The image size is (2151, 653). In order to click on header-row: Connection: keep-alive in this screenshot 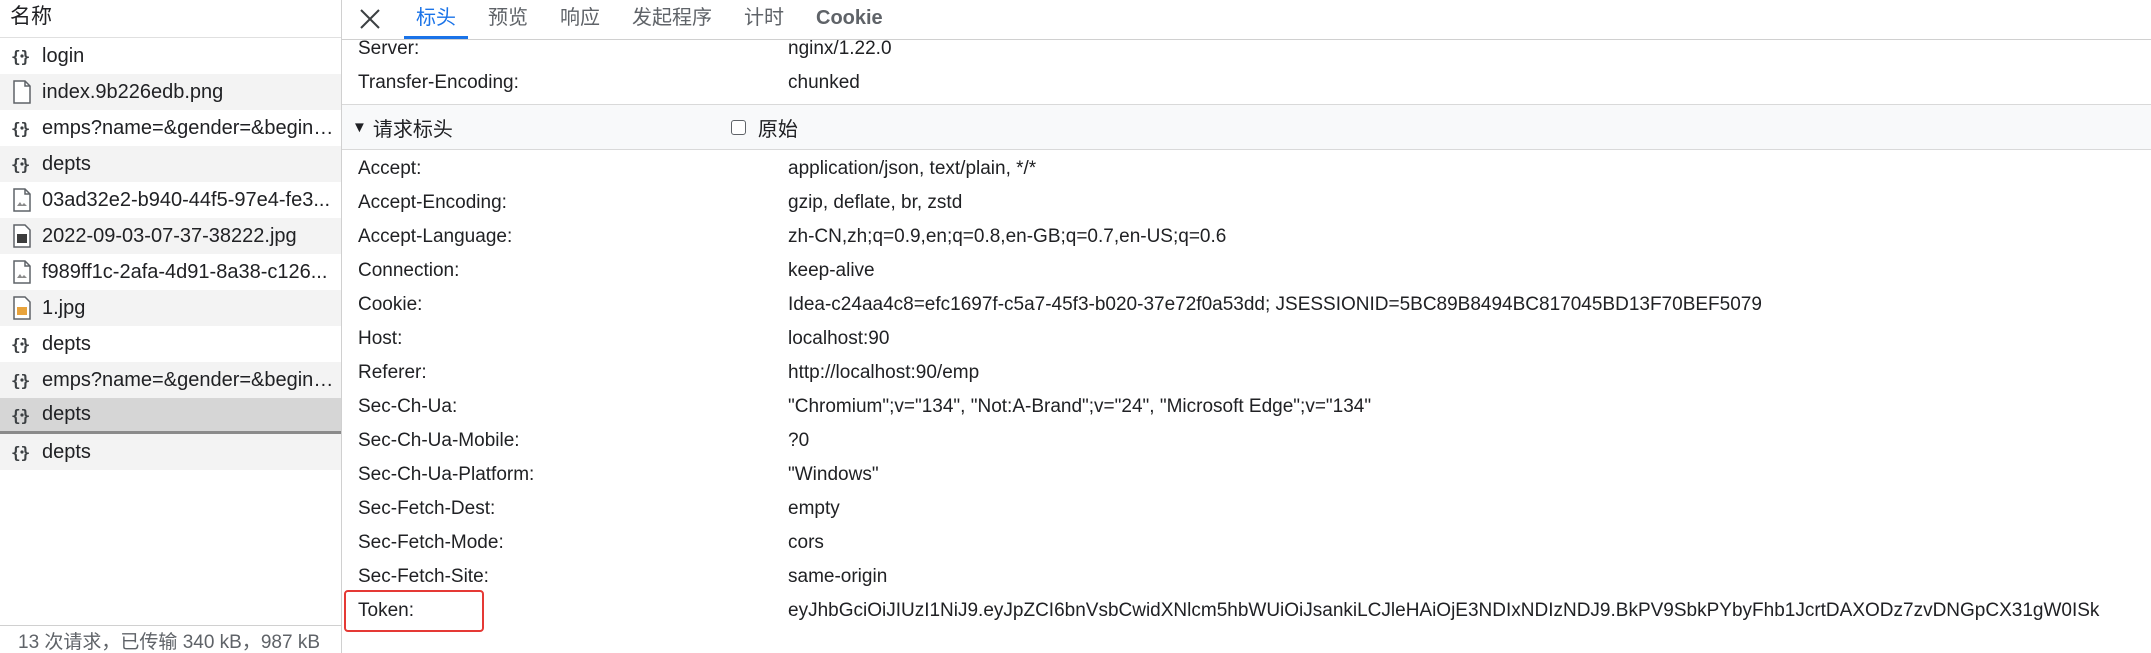, I will do `click(1246, 271)`.